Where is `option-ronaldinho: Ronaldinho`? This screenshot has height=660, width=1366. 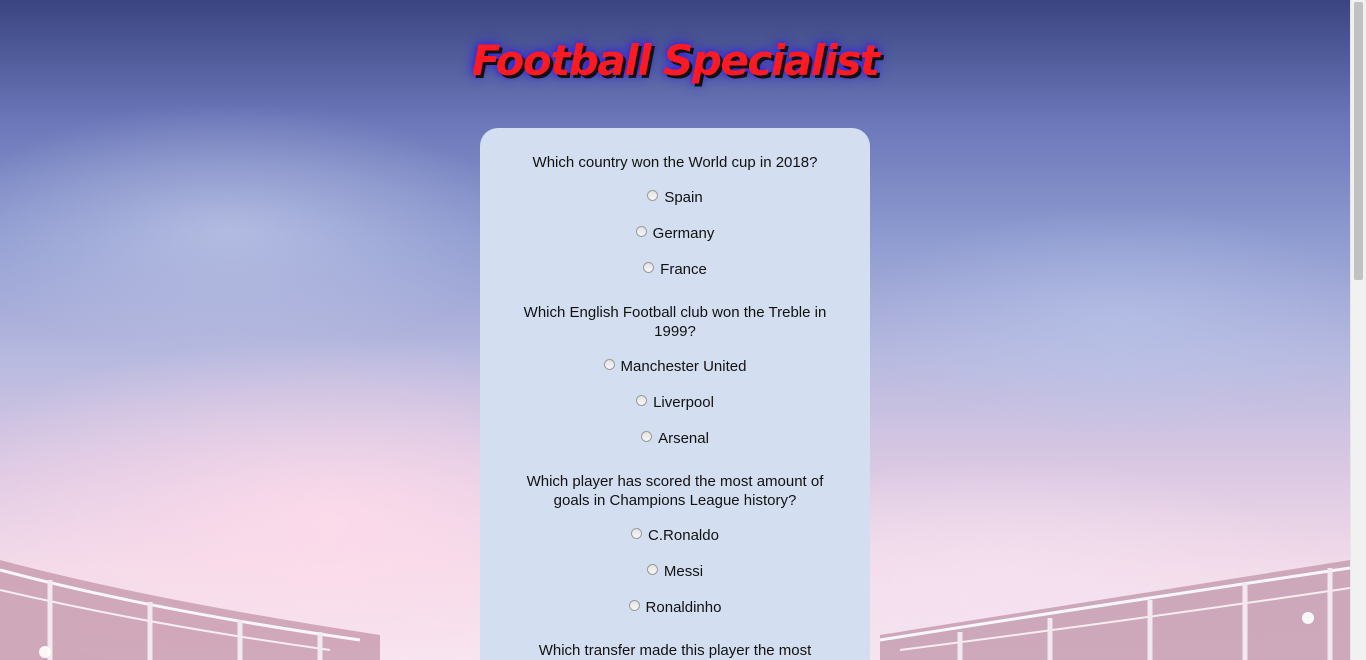 option-ronaldinho: Ronaldinho is located at coordinates (675, 607).